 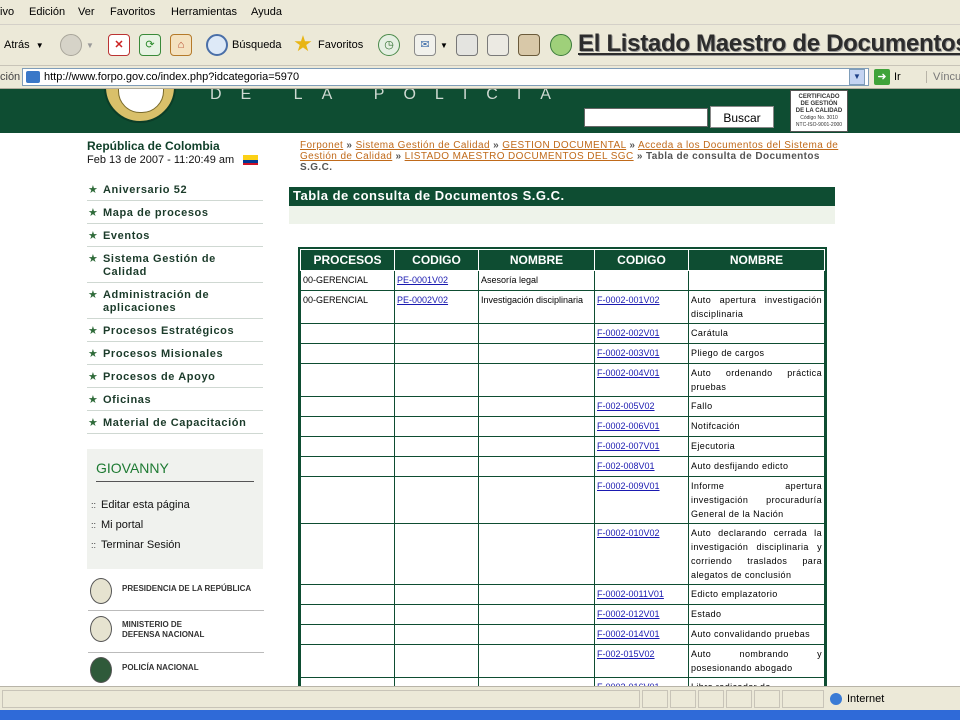 I want to click on mail-dropdown-icon: ▼, so click(x=444, y=45).